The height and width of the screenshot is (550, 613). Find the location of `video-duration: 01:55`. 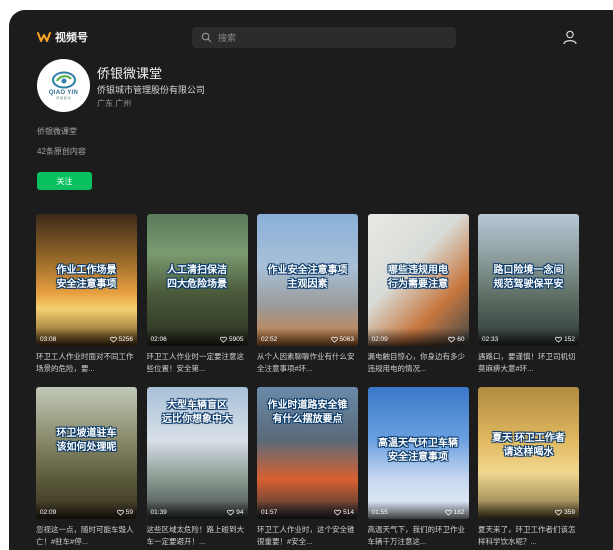

video-duration: 01:55 is located at coordinates (379, 512).